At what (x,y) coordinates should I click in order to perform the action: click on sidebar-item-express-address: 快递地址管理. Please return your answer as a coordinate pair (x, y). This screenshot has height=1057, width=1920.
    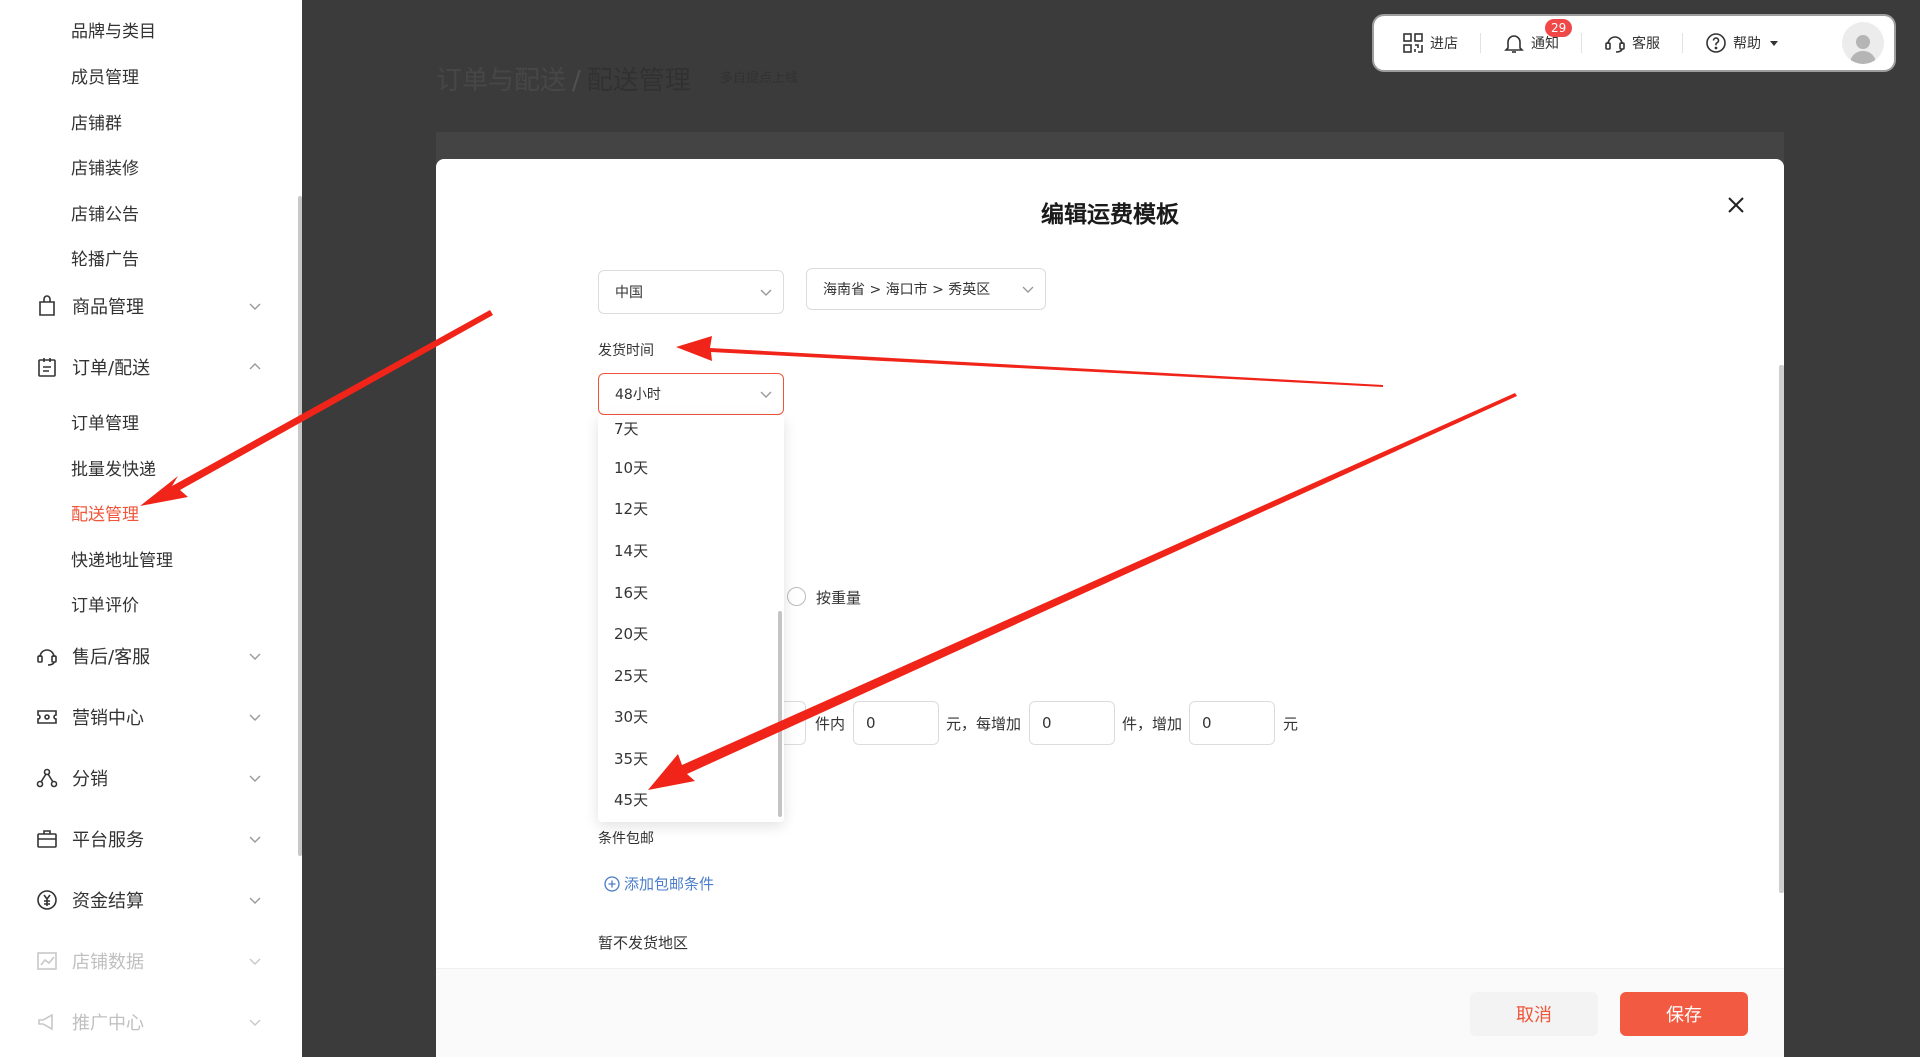
    Looking at the image, I should click on (122, 558).